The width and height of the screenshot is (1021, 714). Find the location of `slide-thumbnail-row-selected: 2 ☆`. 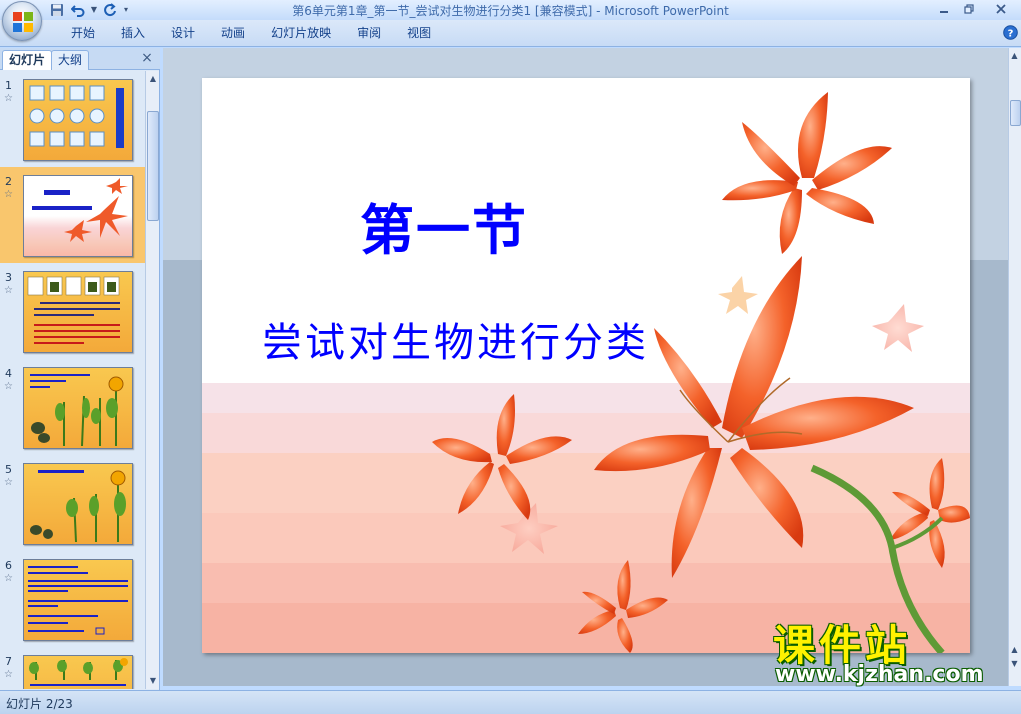

slide-thumbnail-row-selected: 2 ☆ is located at coordinates (72, 215).